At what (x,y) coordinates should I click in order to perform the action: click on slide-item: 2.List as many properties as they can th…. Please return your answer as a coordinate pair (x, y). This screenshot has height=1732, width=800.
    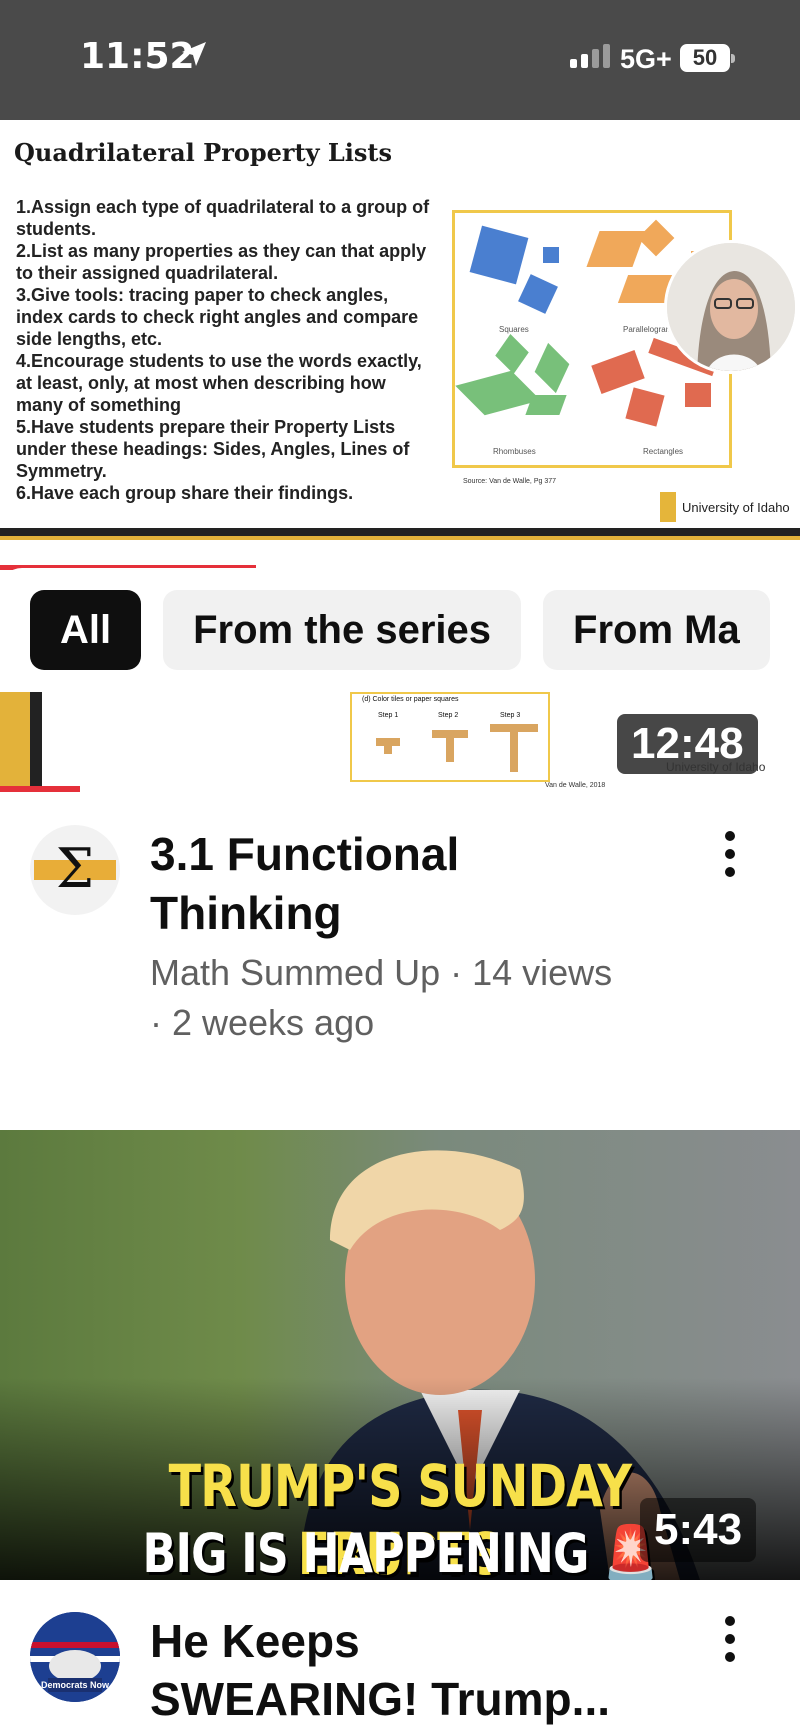
    Looking at the image, I should click on (221, 262).